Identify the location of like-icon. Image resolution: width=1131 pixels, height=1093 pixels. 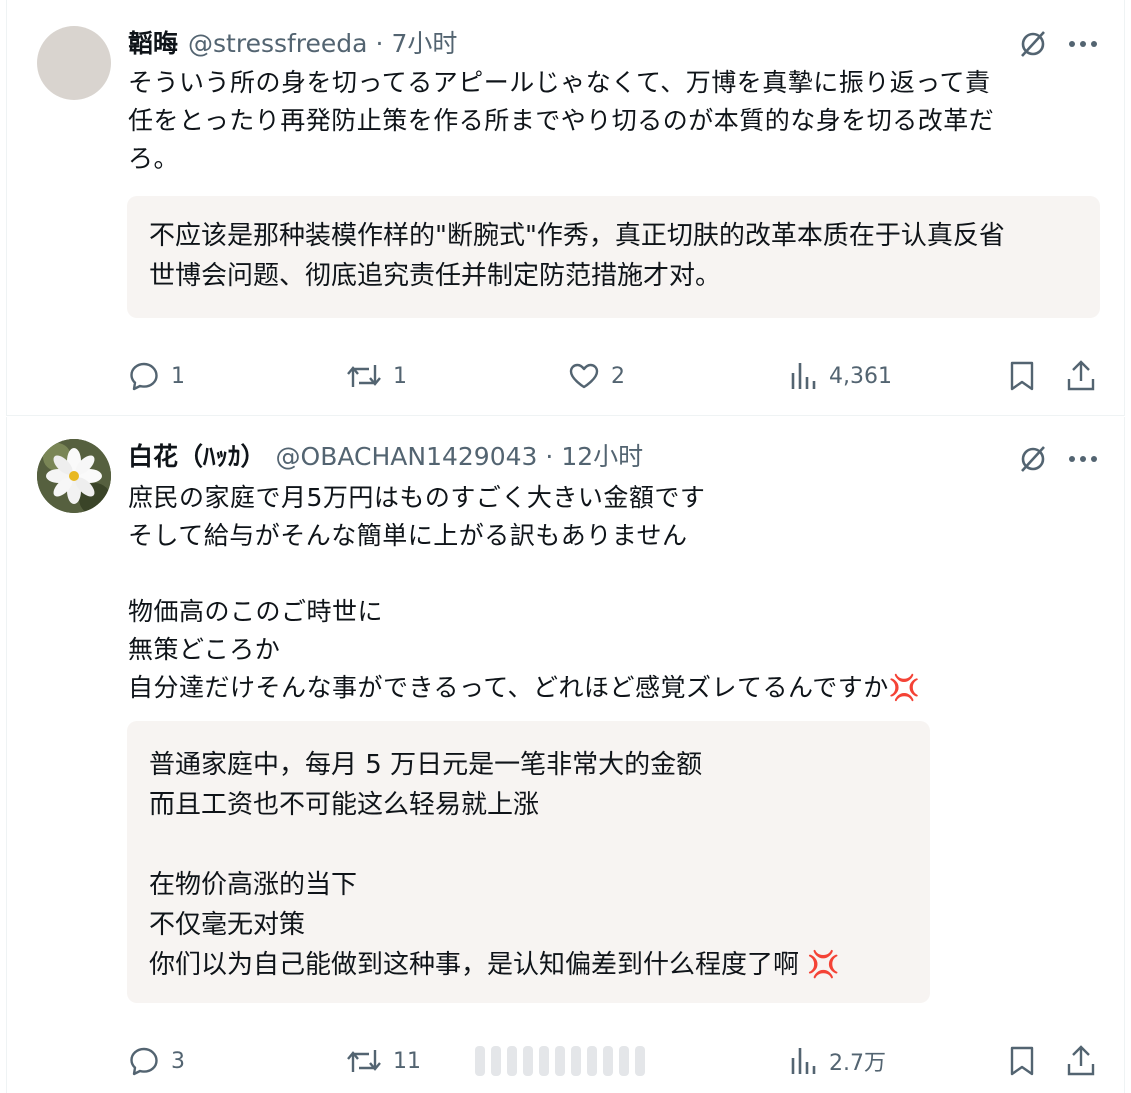
(584, 376).